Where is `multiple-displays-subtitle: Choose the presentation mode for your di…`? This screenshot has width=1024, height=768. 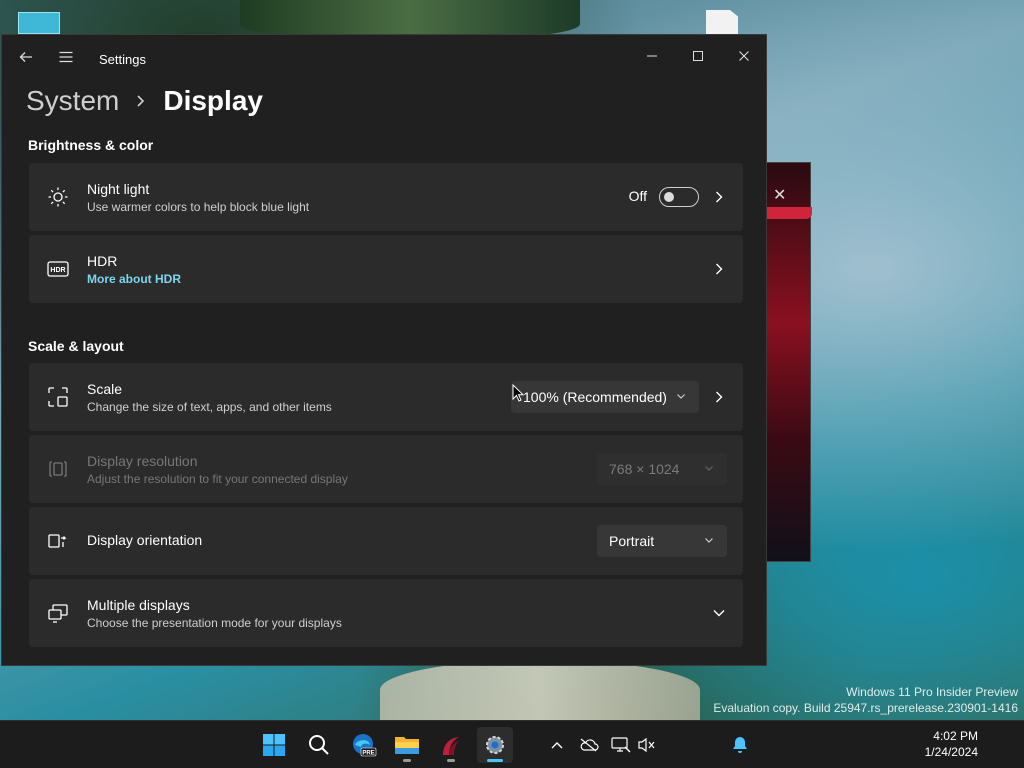
multiple-displays-subtitle: Choose the presentation mode for your di… is located at coordinates (214, 623).